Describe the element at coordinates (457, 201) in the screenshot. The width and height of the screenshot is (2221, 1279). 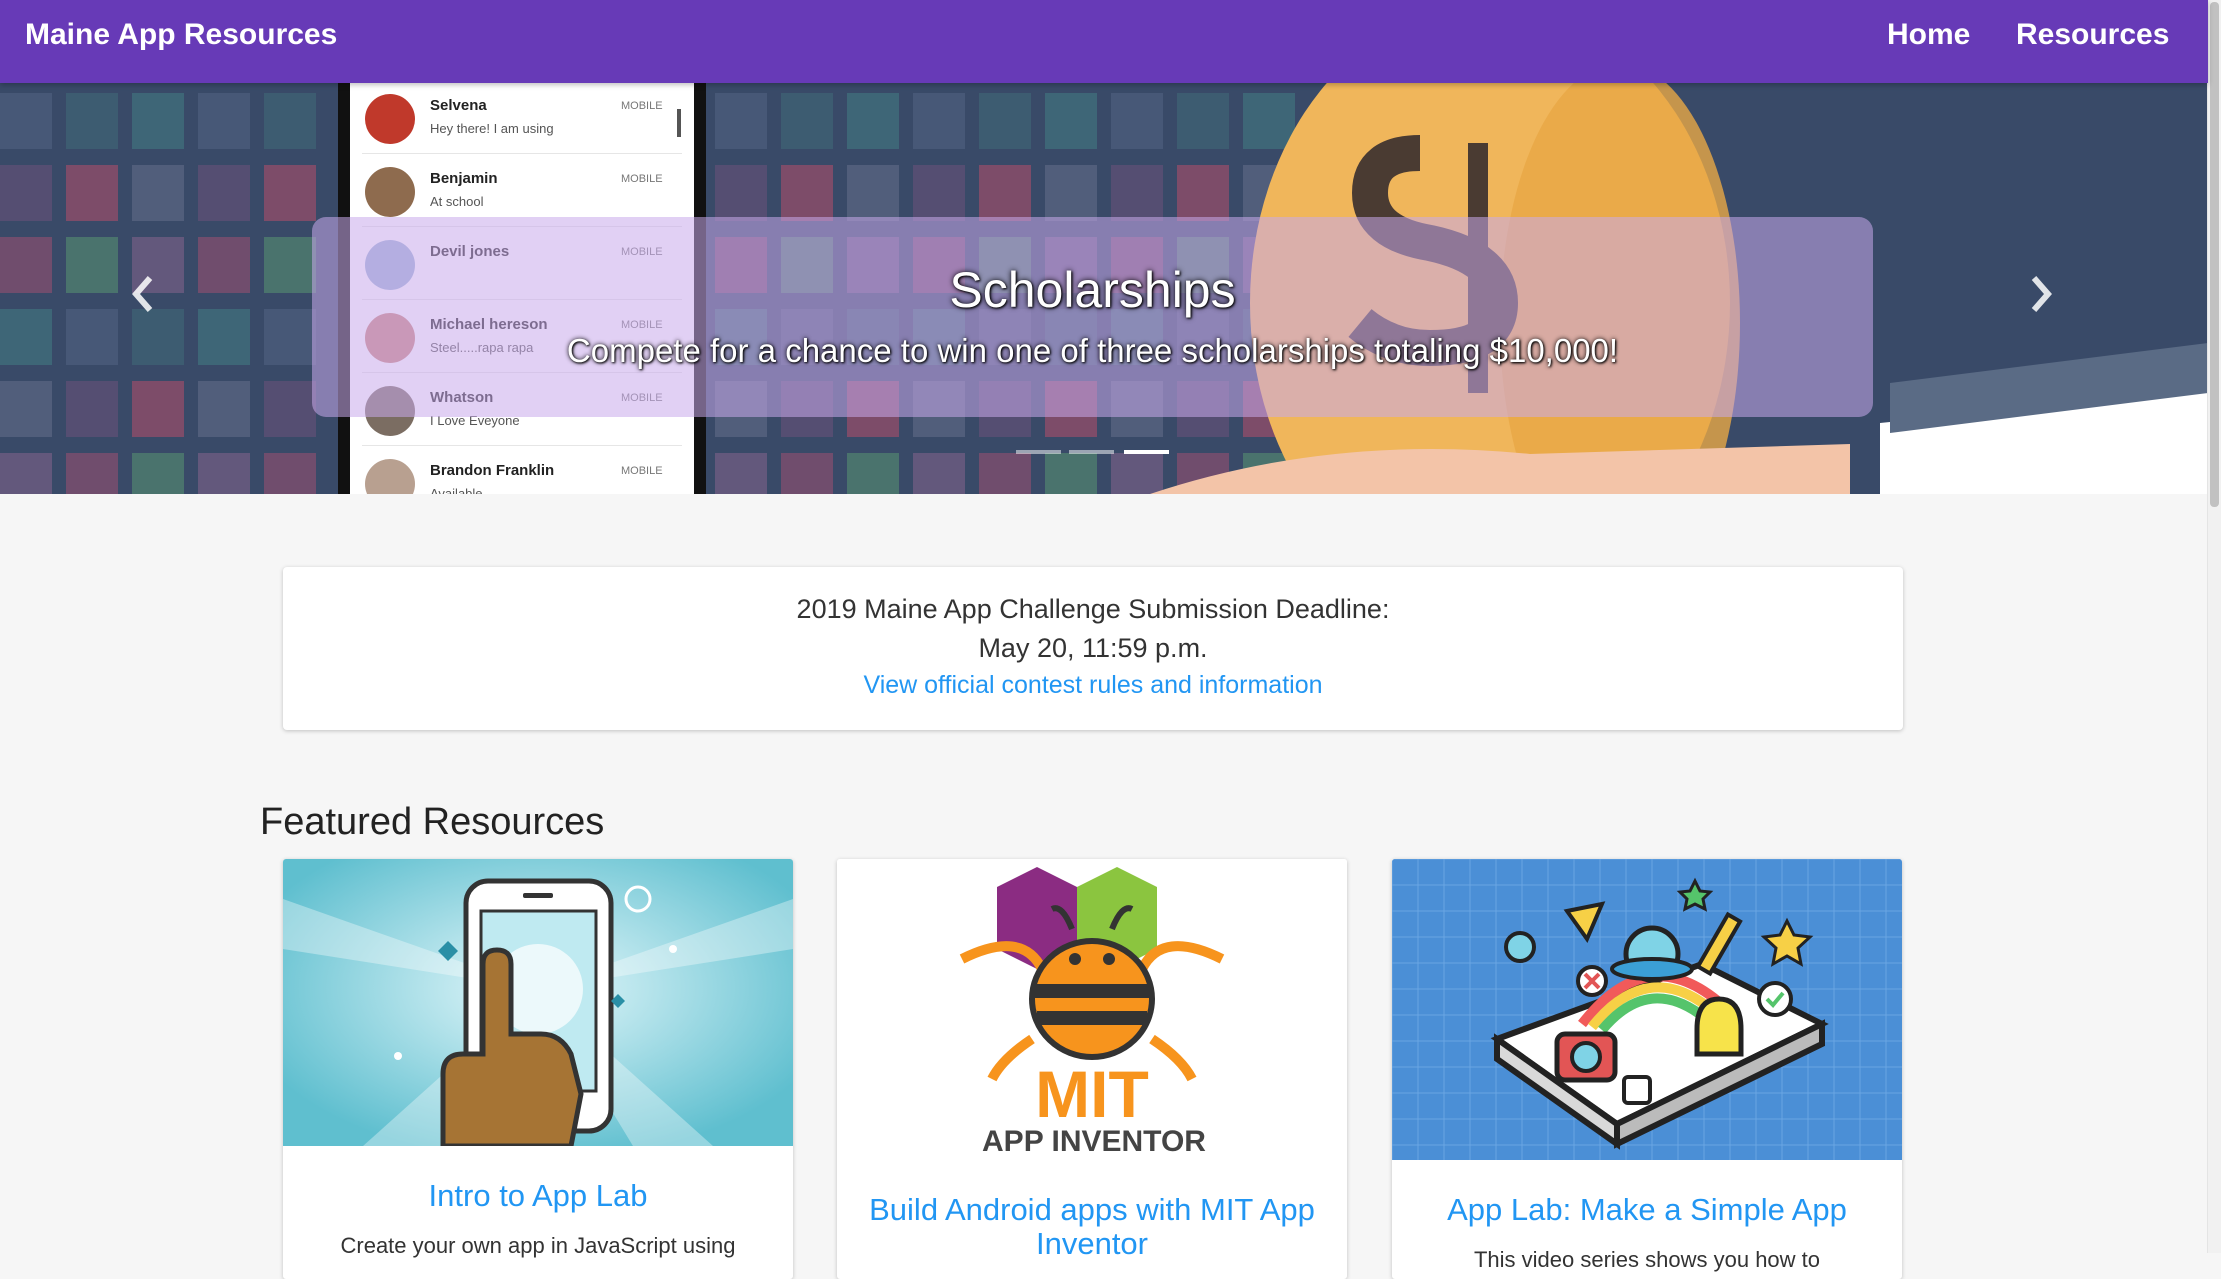
I see `contact-status: At school` at that location.